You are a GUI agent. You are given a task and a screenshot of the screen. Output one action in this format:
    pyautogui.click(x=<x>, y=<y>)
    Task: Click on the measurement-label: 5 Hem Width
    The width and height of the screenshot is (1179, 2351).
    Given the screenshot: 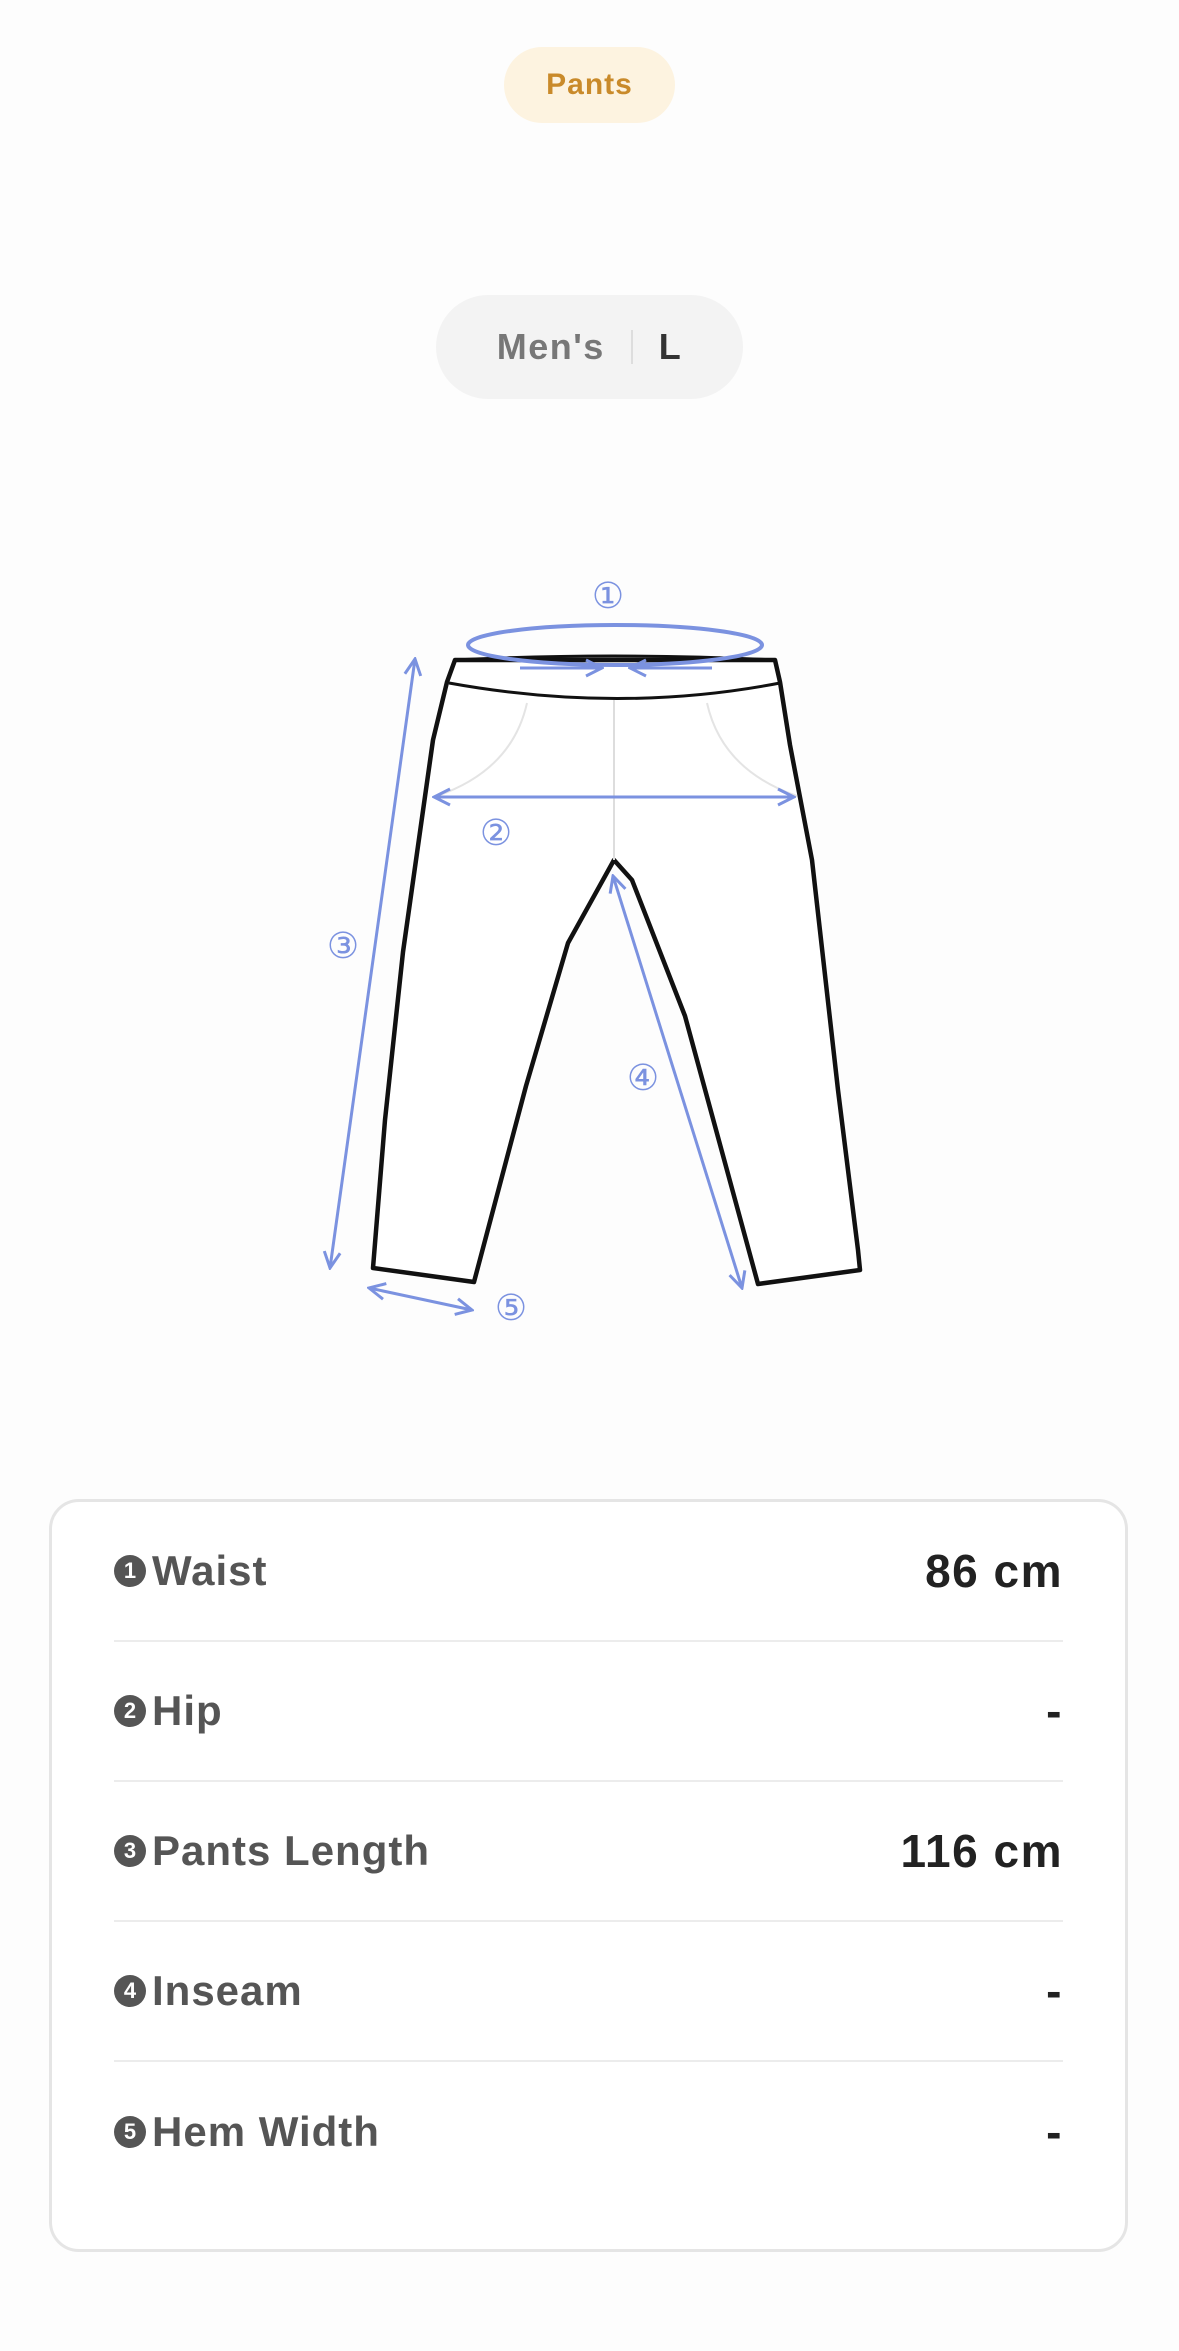 What is the action you would take?
    pyautogui.click(x=247, y=2132)
    